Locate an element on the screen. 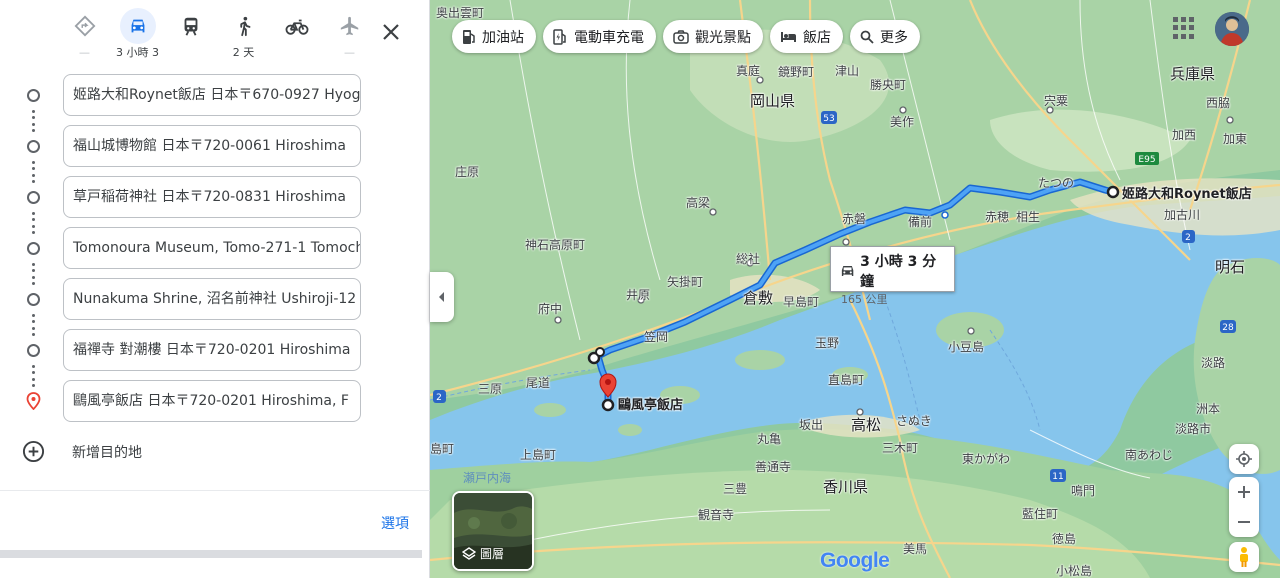 Image resolution: width=1280 pixels, height=578 pixels. map-label: 鳴門 is located at coordinates (1083, 491).